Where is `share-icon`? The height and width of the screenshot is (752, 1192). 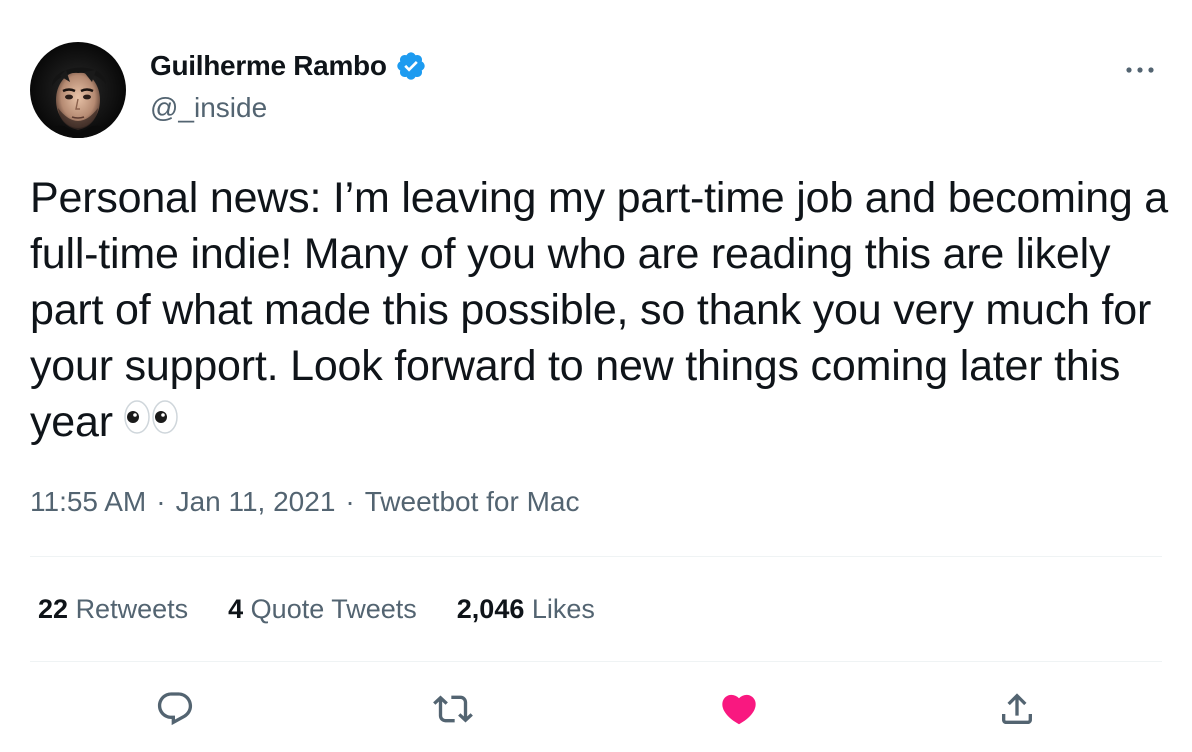 share-icon is located at coordinates (1017, 708).